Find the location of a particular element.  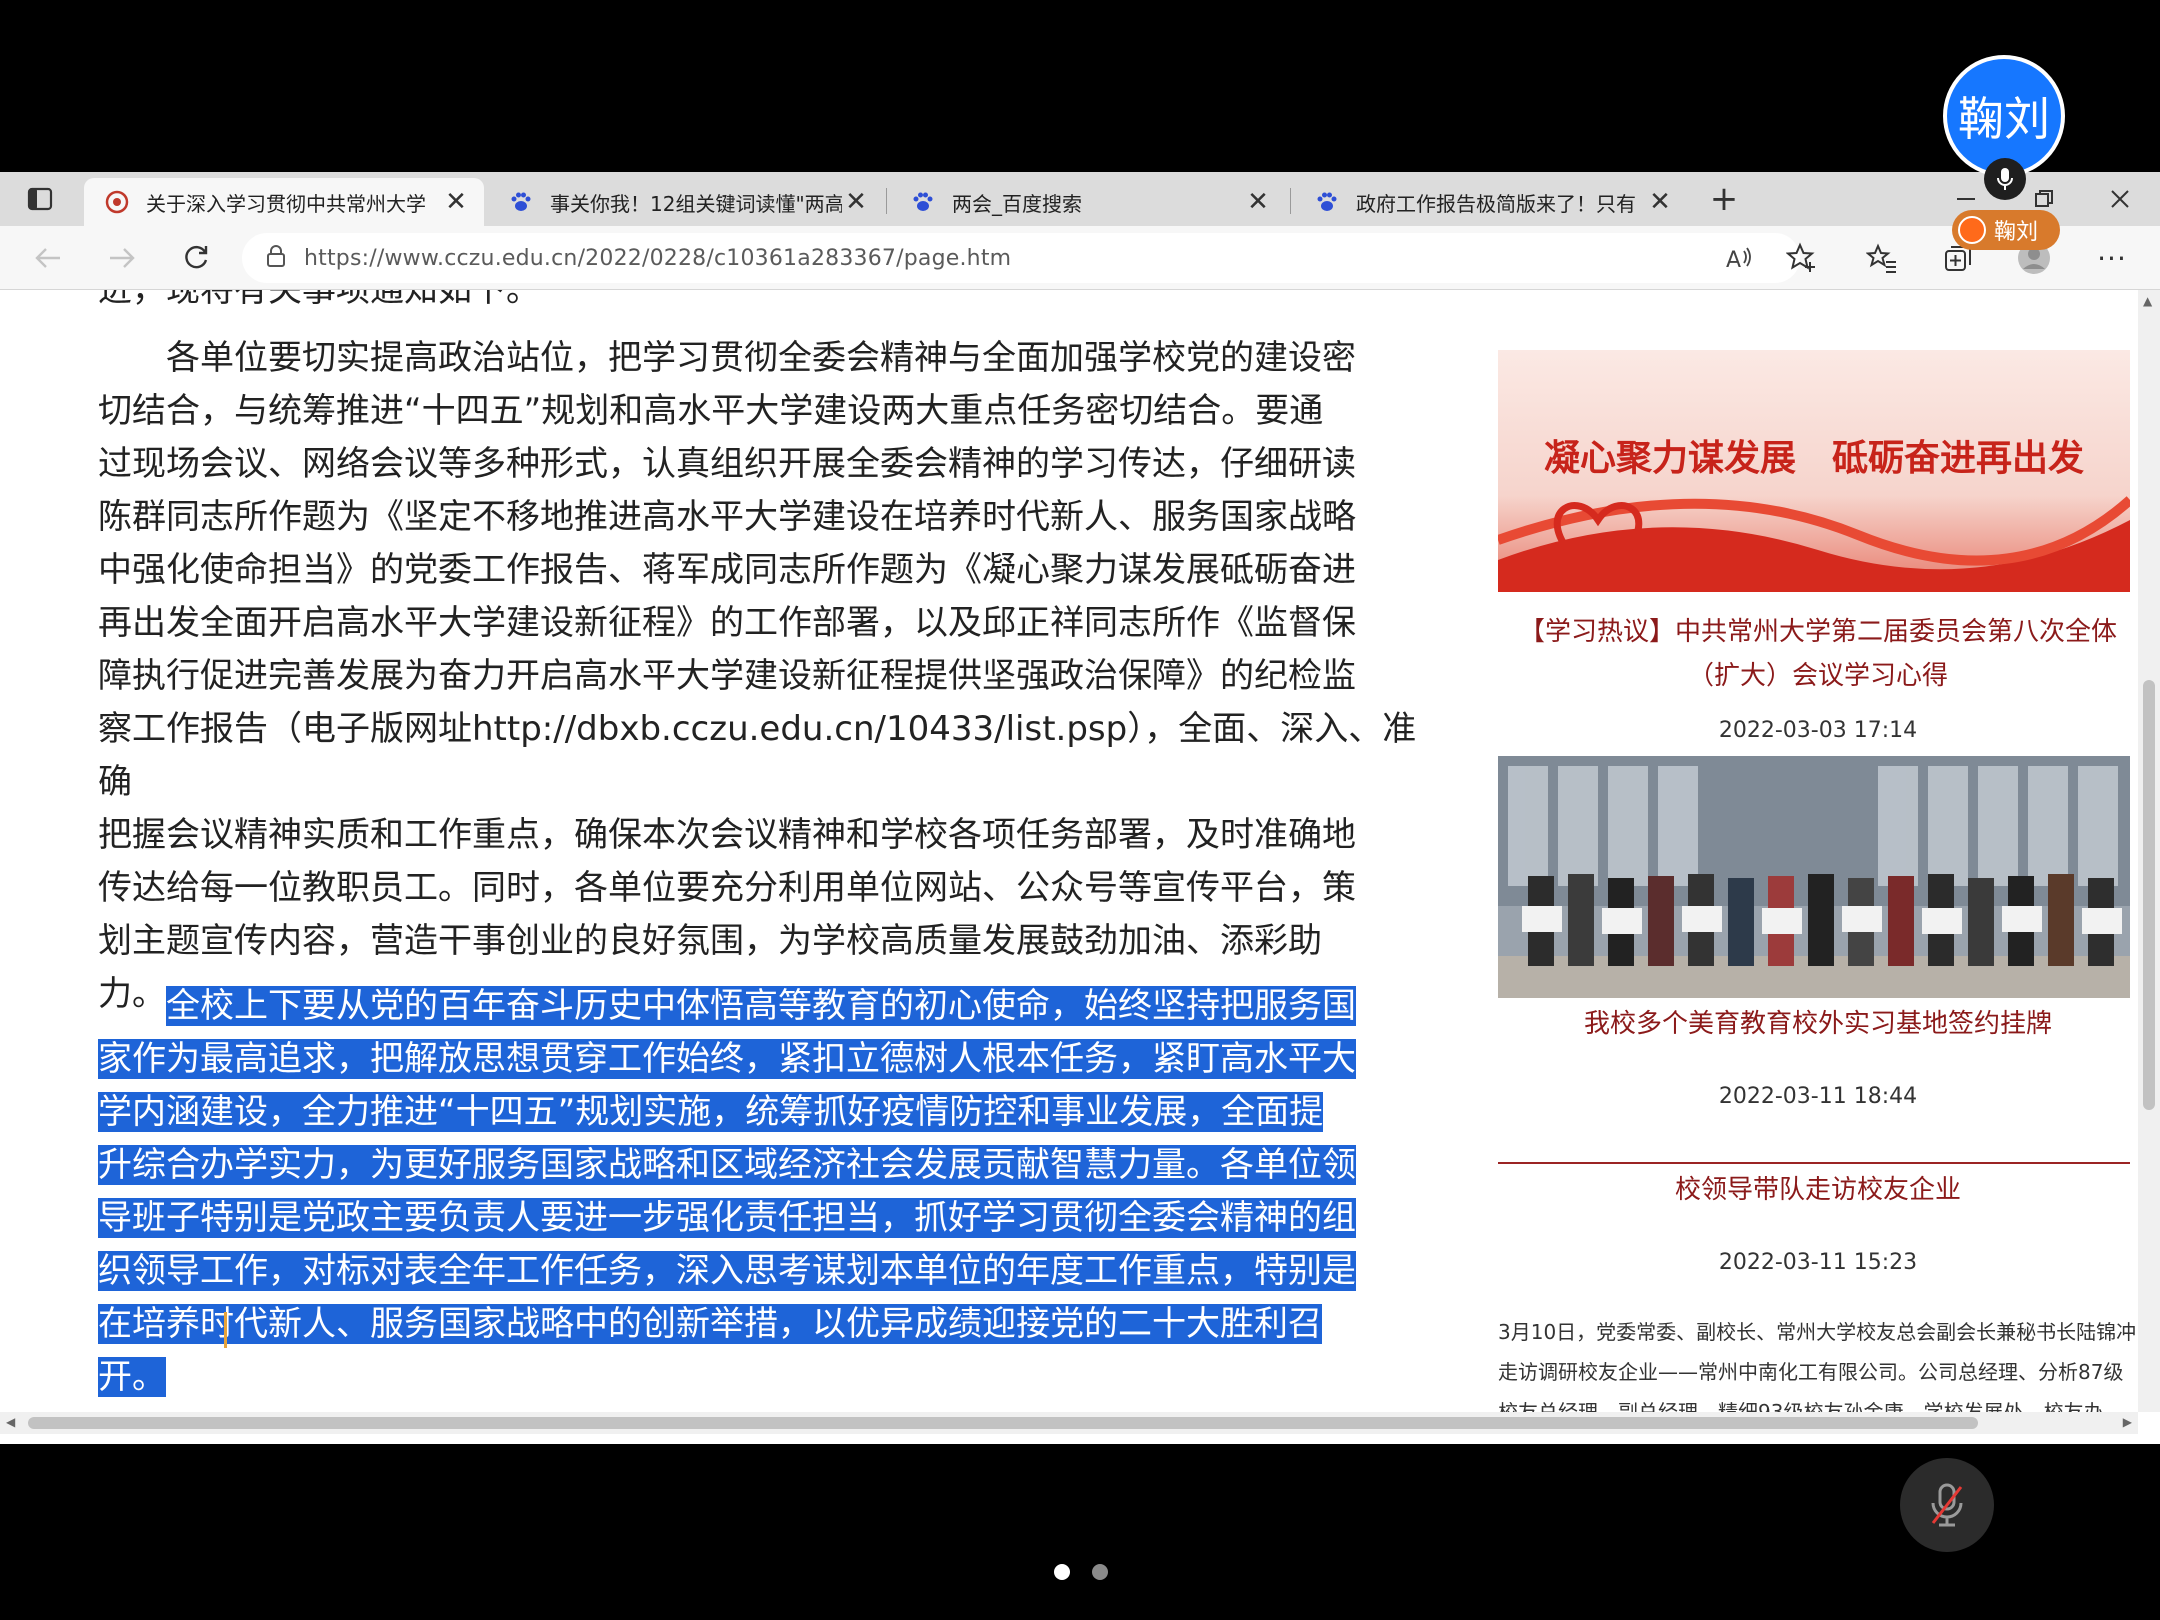

paragraph-line: 陈群同志所作题为《坚定不移地推进高水平大学建设在培养时代新人、服务国家战略 is located at coordinates (727, 517).